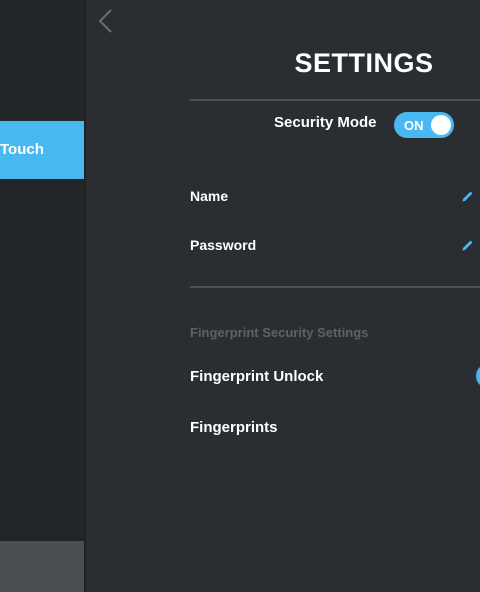 Image resolution: width=480 pixels, height=592 pixels. Describe the element at coordinates (257, 376) in the screenshot. I see `fingerprint-unlock-label: Fingerprint Unlock` at that location.